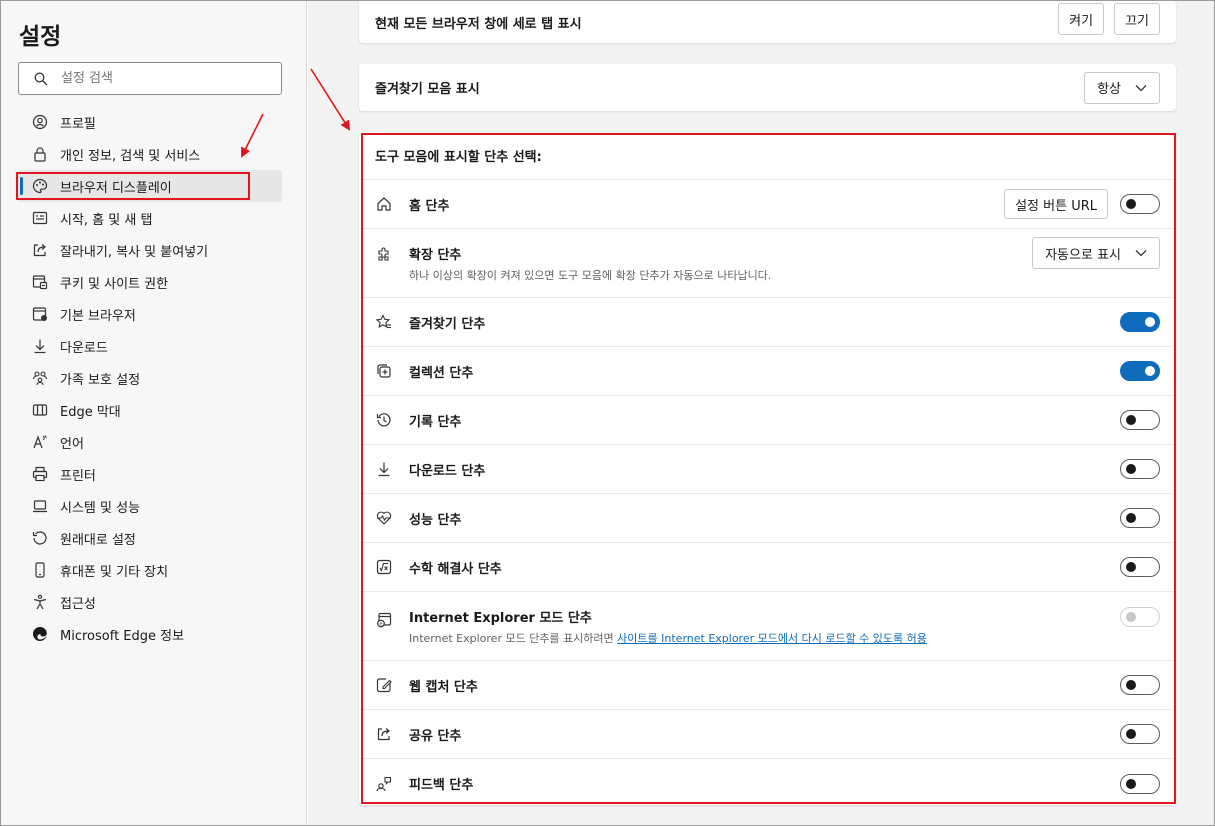  Describe the element at coordinates (98, 540) in the screenshot. I see `sidebar-item-label: 원래대로 설정` at that location.